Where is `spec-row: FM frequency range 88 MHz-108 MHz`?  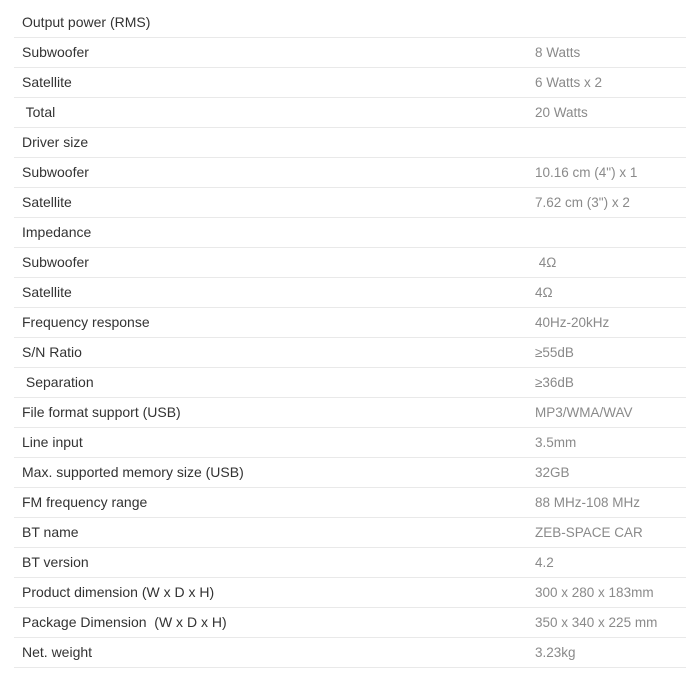
spec-row: FM frequency range 88 MHz-108 MHz is located at coordinates (350, 502).